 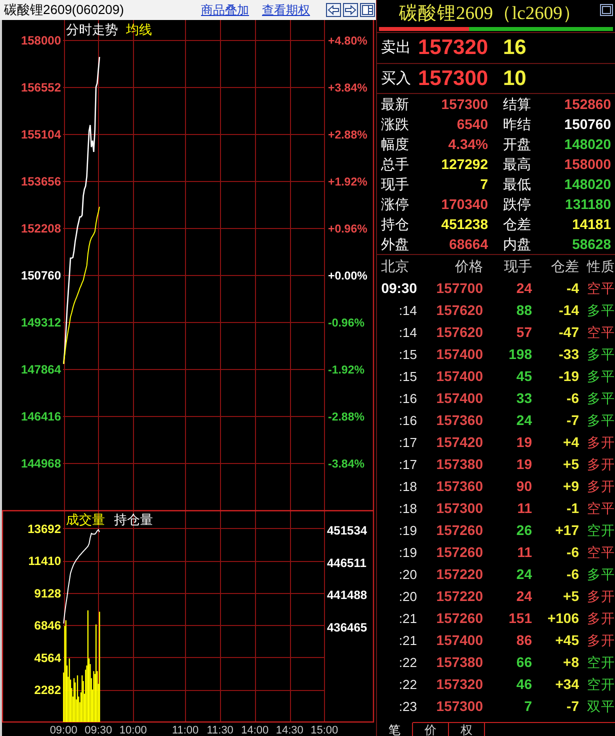 What do you see at coordinates (407, 442) in the screenshot?
I see `trade-time: :17` at bounding box center [407, 442].